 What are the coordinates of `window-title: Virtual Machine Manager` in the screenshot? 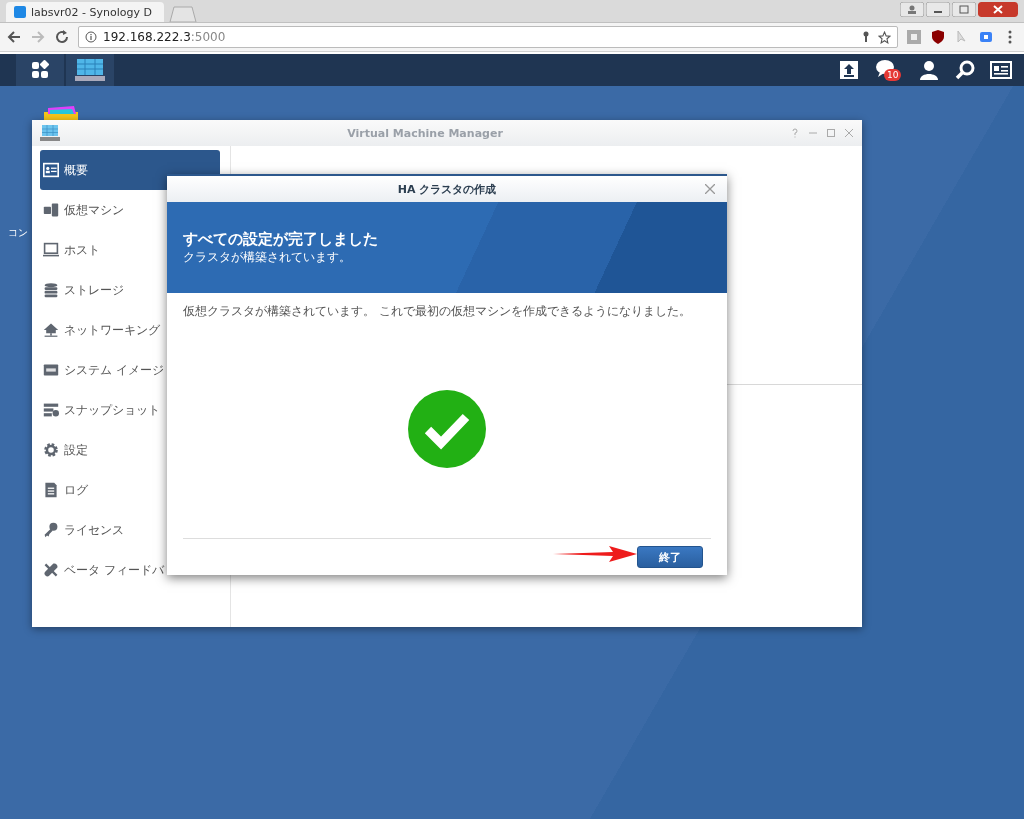 It's located at (425, 133).